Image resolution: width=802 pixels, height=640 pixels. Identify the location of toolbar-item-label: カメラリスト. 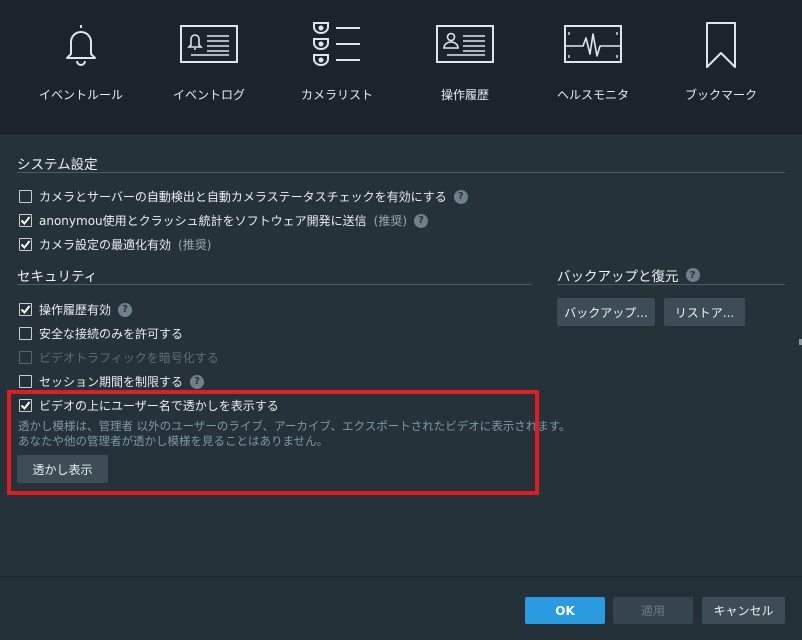
(336, 95).